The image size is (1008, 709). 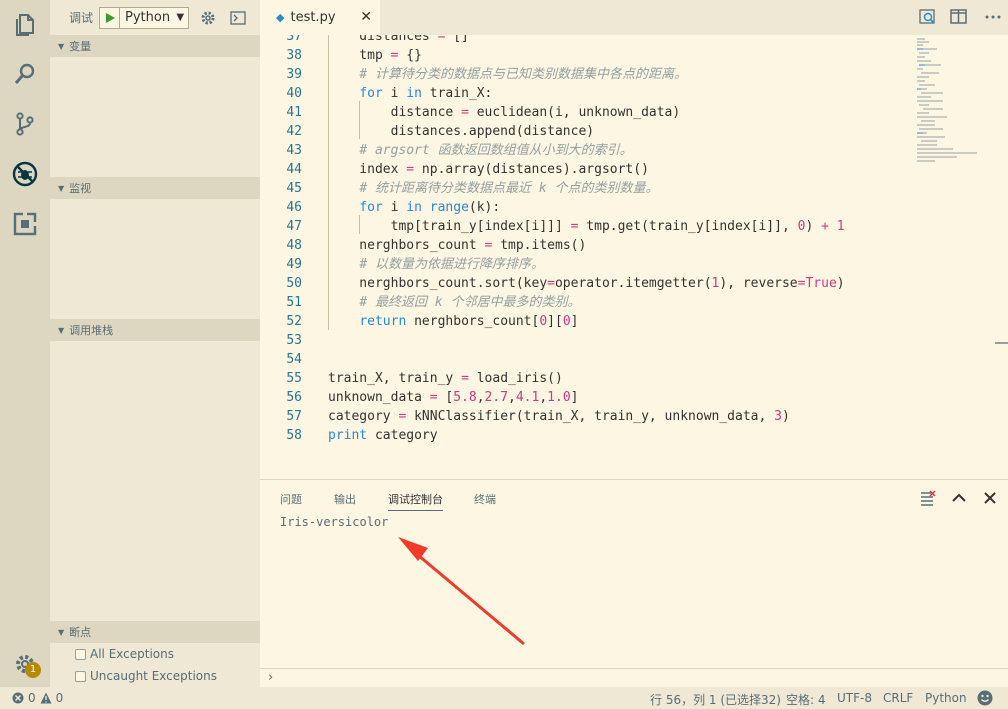 What do you see at coordinates (445, 378) in the screenshot?
I see `code-text: train_X, train_y = load_iris()` at bounding box center [445, 378].